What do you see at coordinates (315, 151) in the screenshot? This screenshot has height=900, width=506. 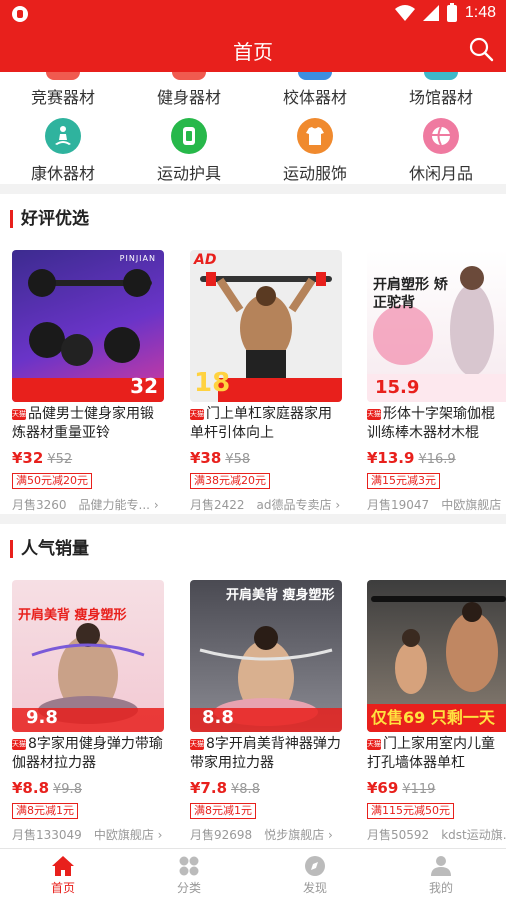 I see `category-apparel: 运动服饰` at bounding box center [315, 151].